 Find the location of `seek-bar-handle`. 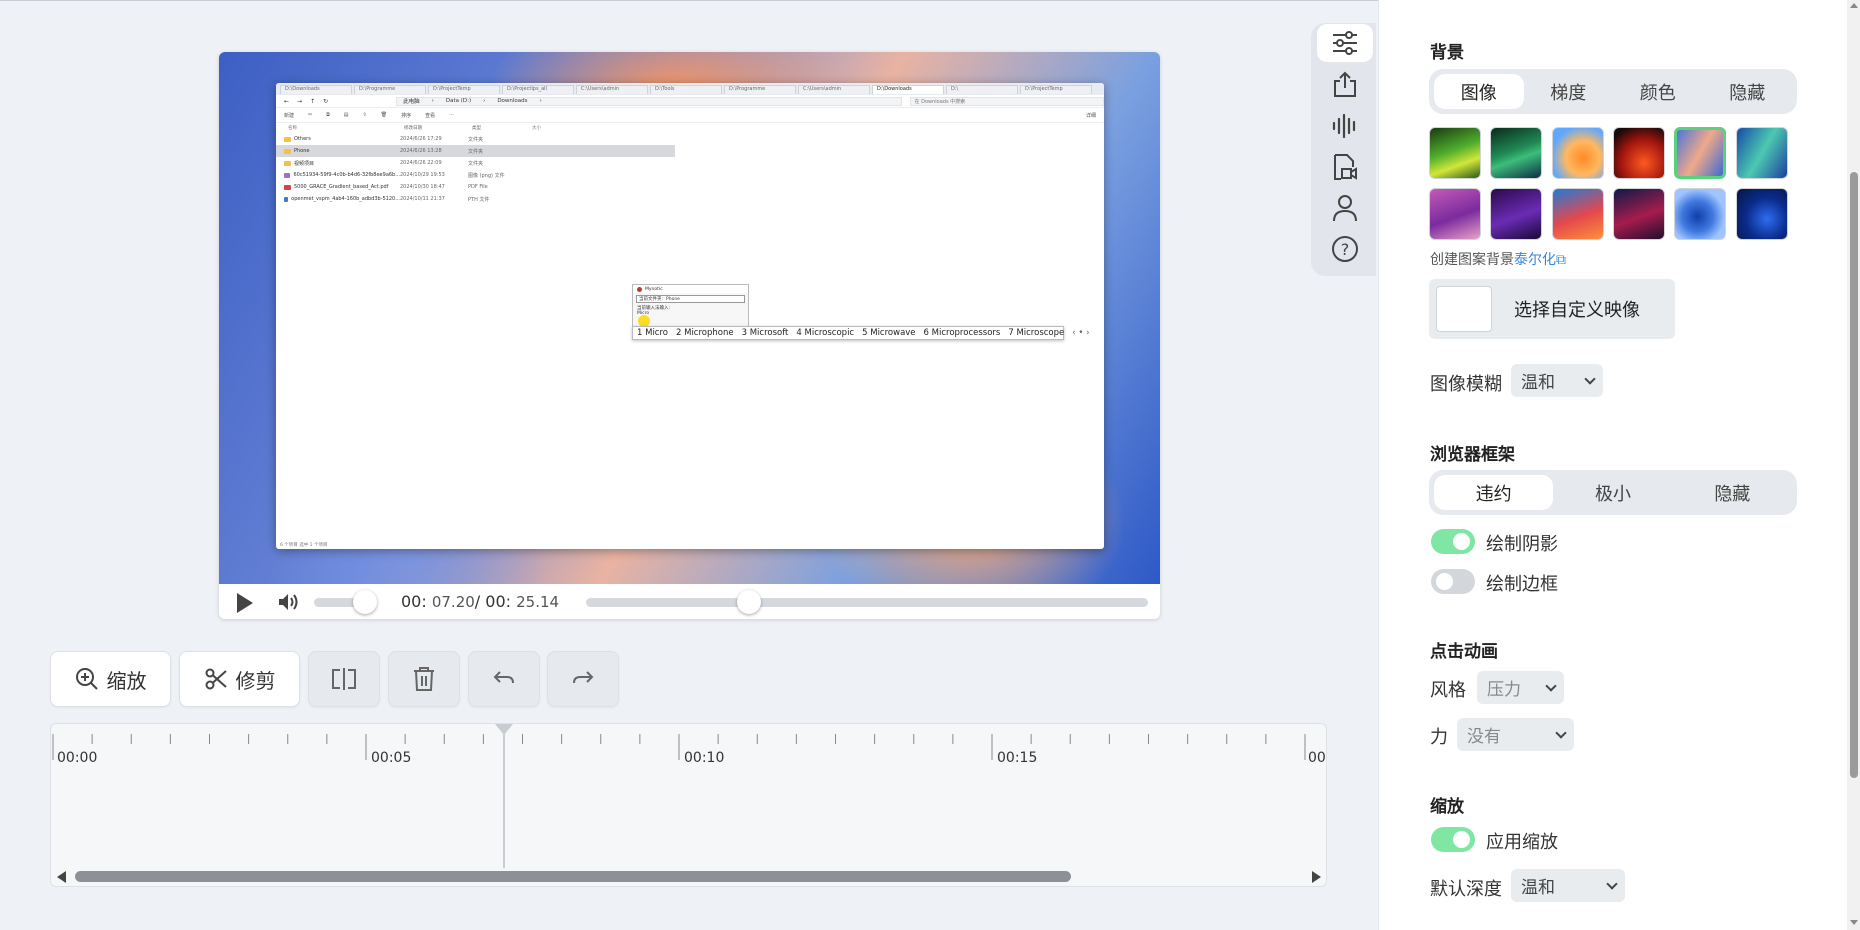

seek-bar-handle is located at coordinates (748, 602).